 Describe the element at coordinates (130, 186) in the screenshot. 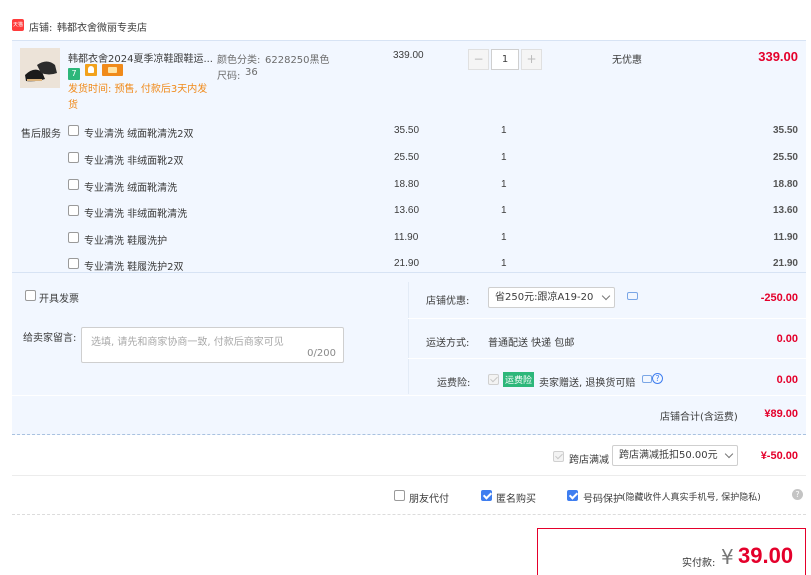

I see `service-name: 专业清洗 绒面靴清洗` at that location.